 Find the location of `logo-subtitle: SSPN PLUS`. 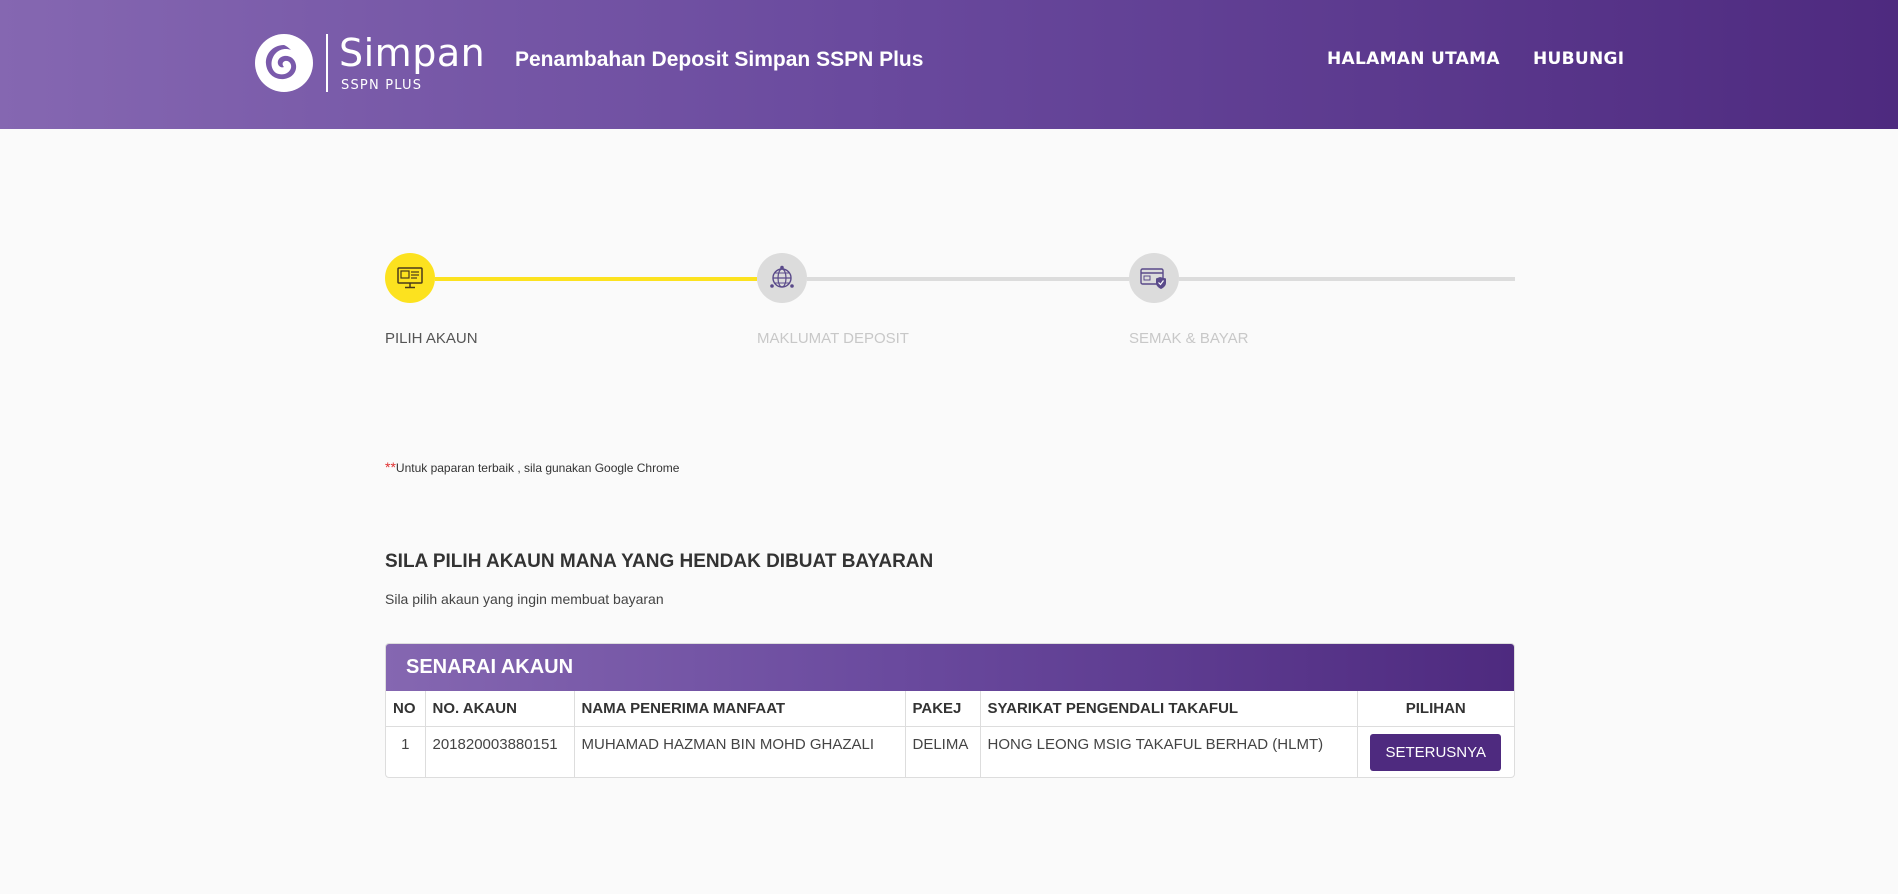

logo-subtitle: SSPN PLUS is located at coordinates (382, 85).